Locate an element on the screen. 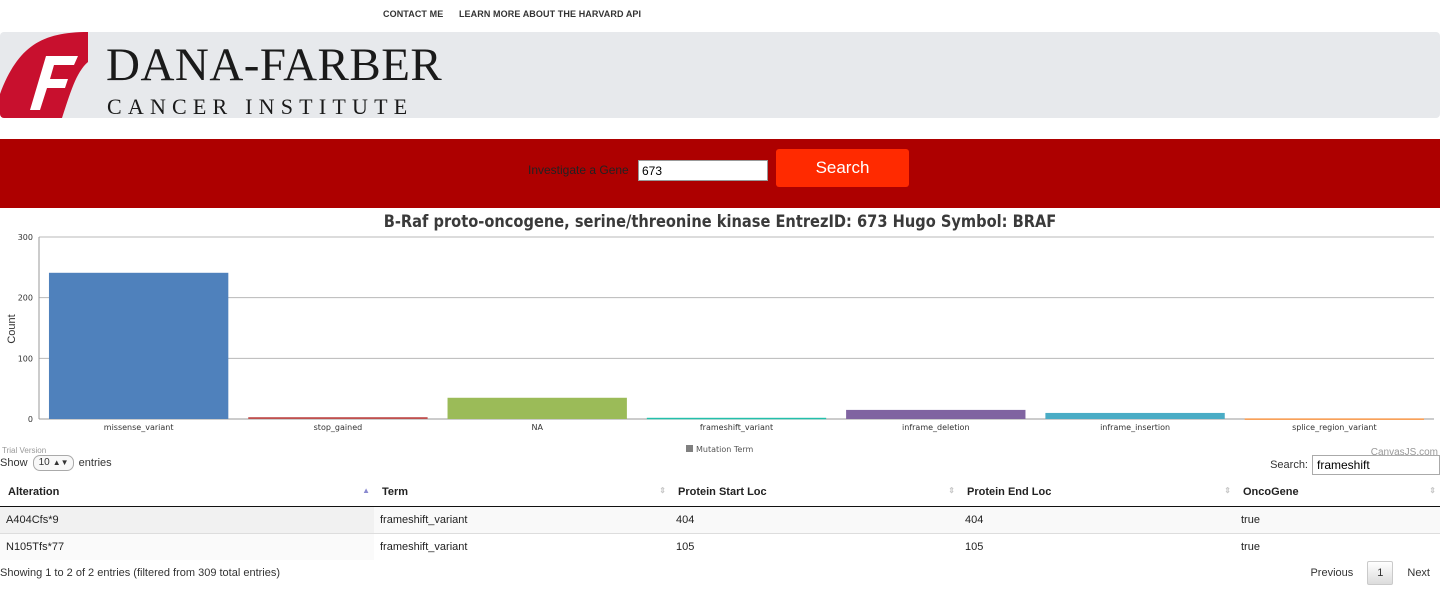  cell-protein-start: 404 is located at coordinates (814, 520).